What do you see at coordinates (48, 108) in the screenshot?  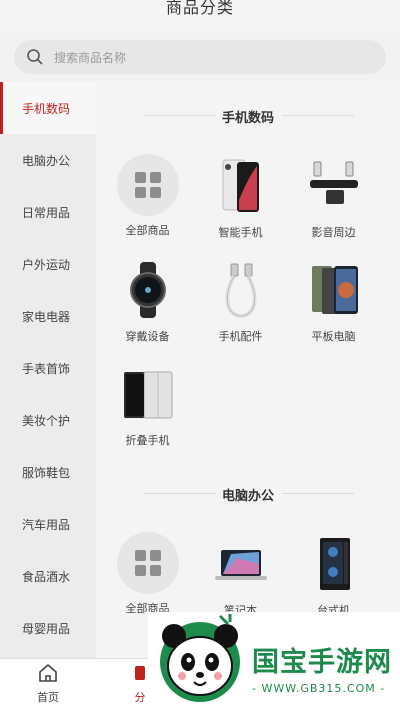 I see `sidebar-item-phones: 手机数码` at bounding box center [48, 108].